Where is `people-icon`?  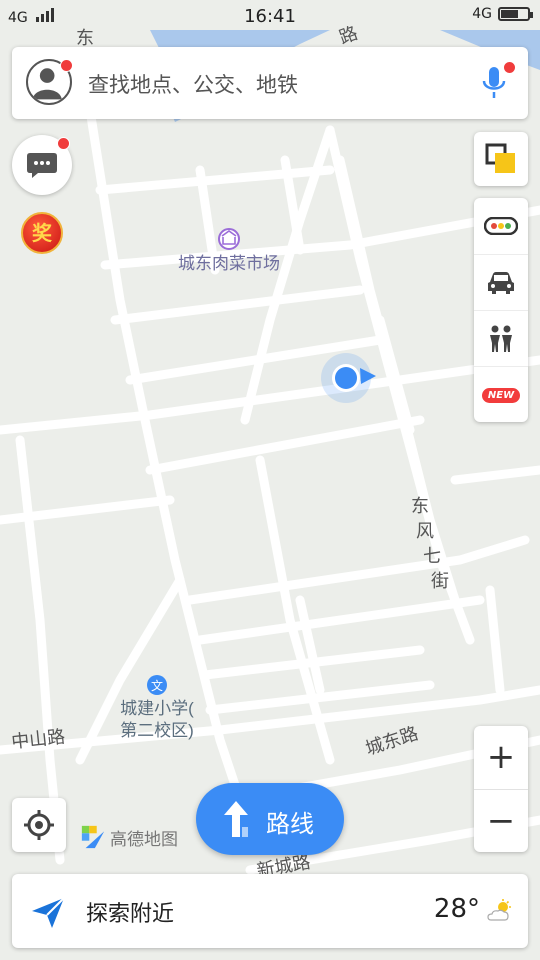 people-icon is located at coordinates (501, 338).